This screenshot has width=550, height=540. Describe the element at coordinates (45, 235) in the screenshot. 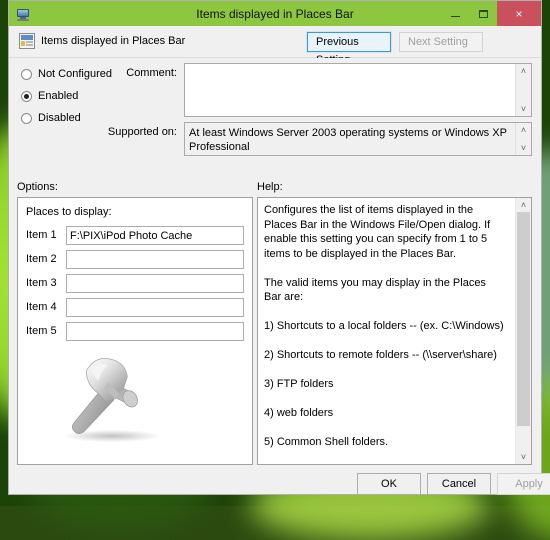

I see `item-label: Item 1` at that location.